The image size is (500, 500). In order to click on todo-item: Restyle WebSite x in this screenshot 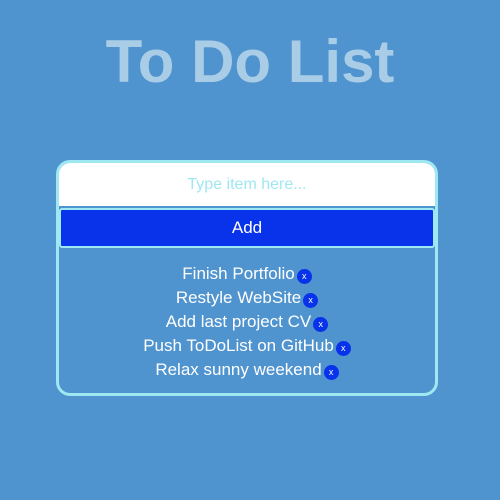, I will do `click(247, 298)`.